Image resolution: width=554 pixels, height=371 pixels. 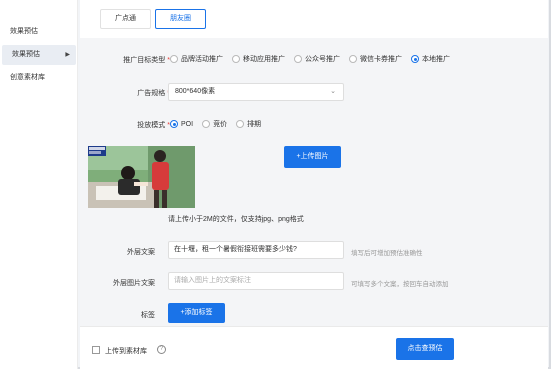 What do you see at coordinates (425, 349) in the screenshot?
I see `submit-estimate-button: 点击查预估` at bounding box center [425, 349].